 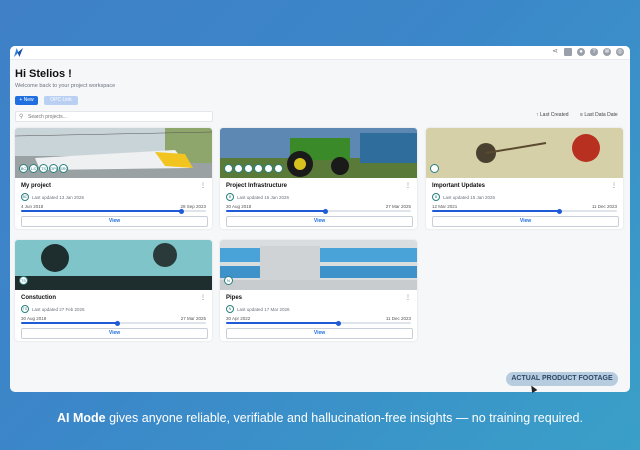 I want to click on project-title: Important Updates, so click(x=459, y=186).